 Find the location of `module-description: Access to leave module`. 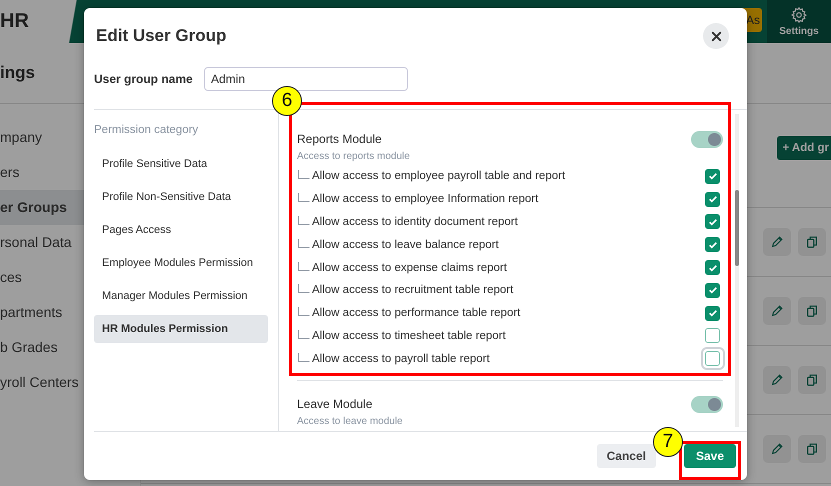

module-description: Access to leave module is located at coordinates (350, 422).